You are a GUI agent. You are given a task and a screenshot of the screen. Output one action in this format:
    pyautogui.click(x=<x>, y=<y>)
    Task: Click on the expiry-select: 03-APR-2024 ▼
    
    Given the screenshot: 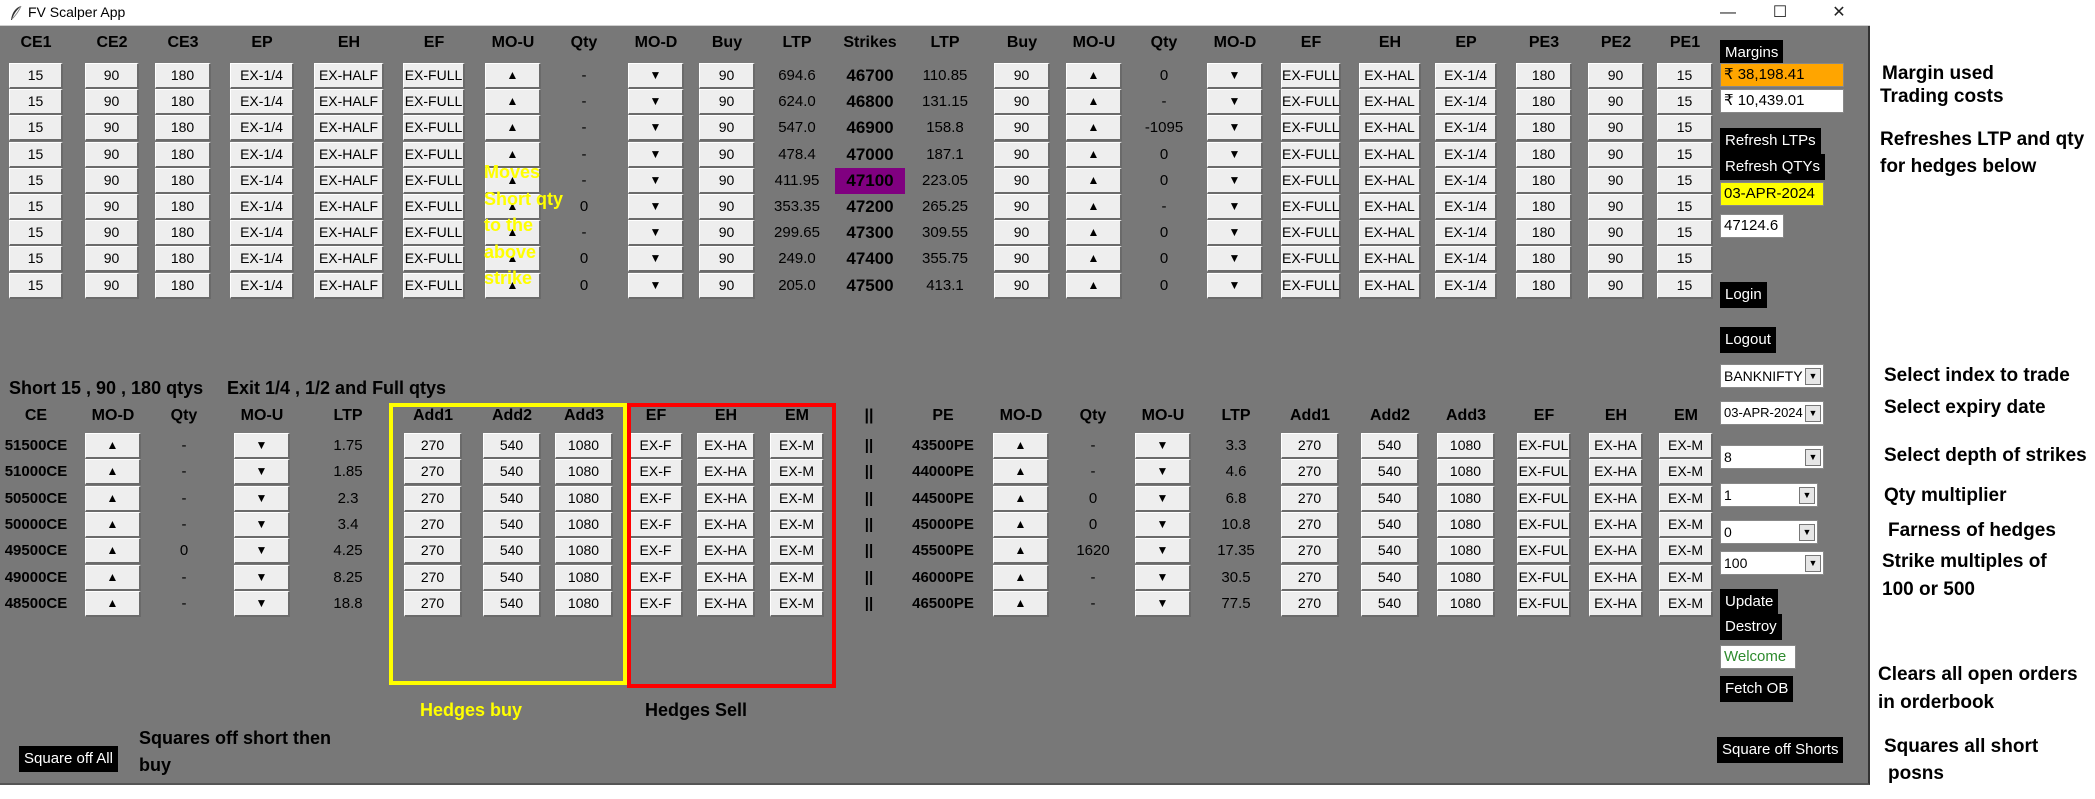 What is the action you would take?
    pyautogui.click(x=1772, y=413)
    